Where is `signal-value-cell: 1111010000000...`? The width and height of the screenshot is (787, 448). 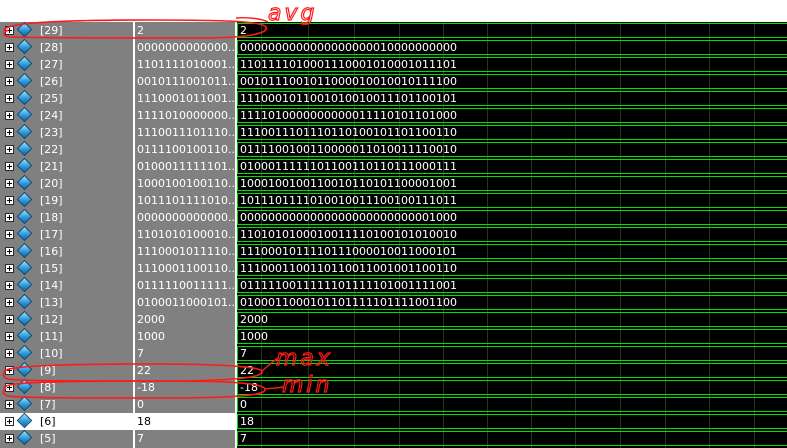 signal-value-cell: 1111010000000... is located at coordinates (185, 115).